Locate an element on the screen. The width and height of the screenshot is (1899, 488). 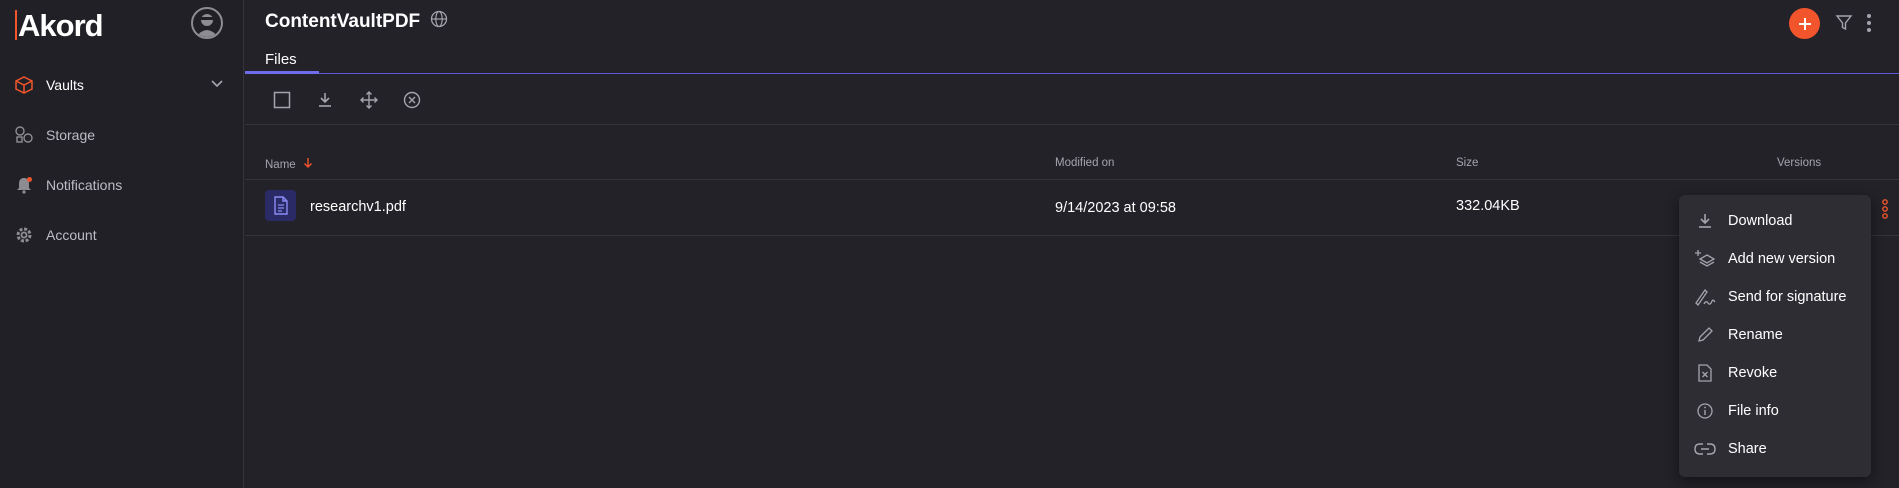
globe-icon is located at coordinates (439, 22).